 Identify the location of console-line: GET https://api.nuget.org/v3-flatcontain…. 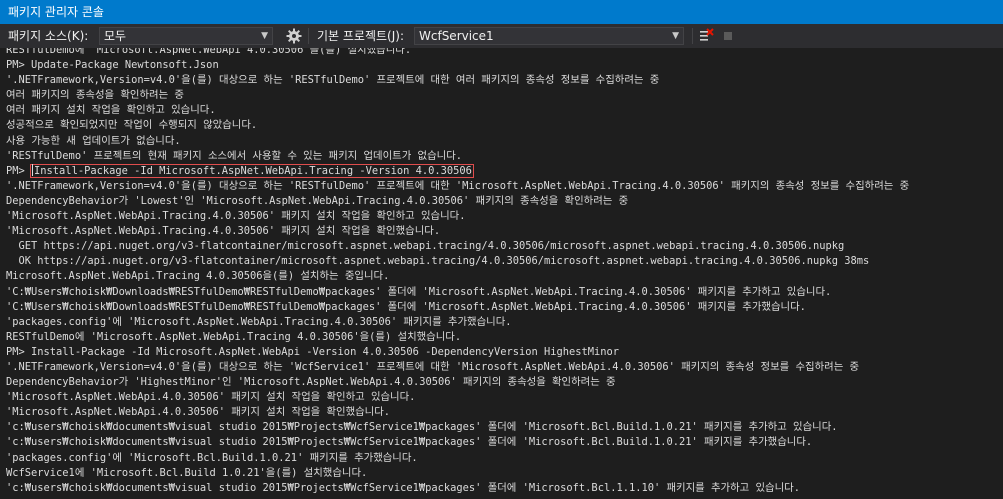
(425, 246).